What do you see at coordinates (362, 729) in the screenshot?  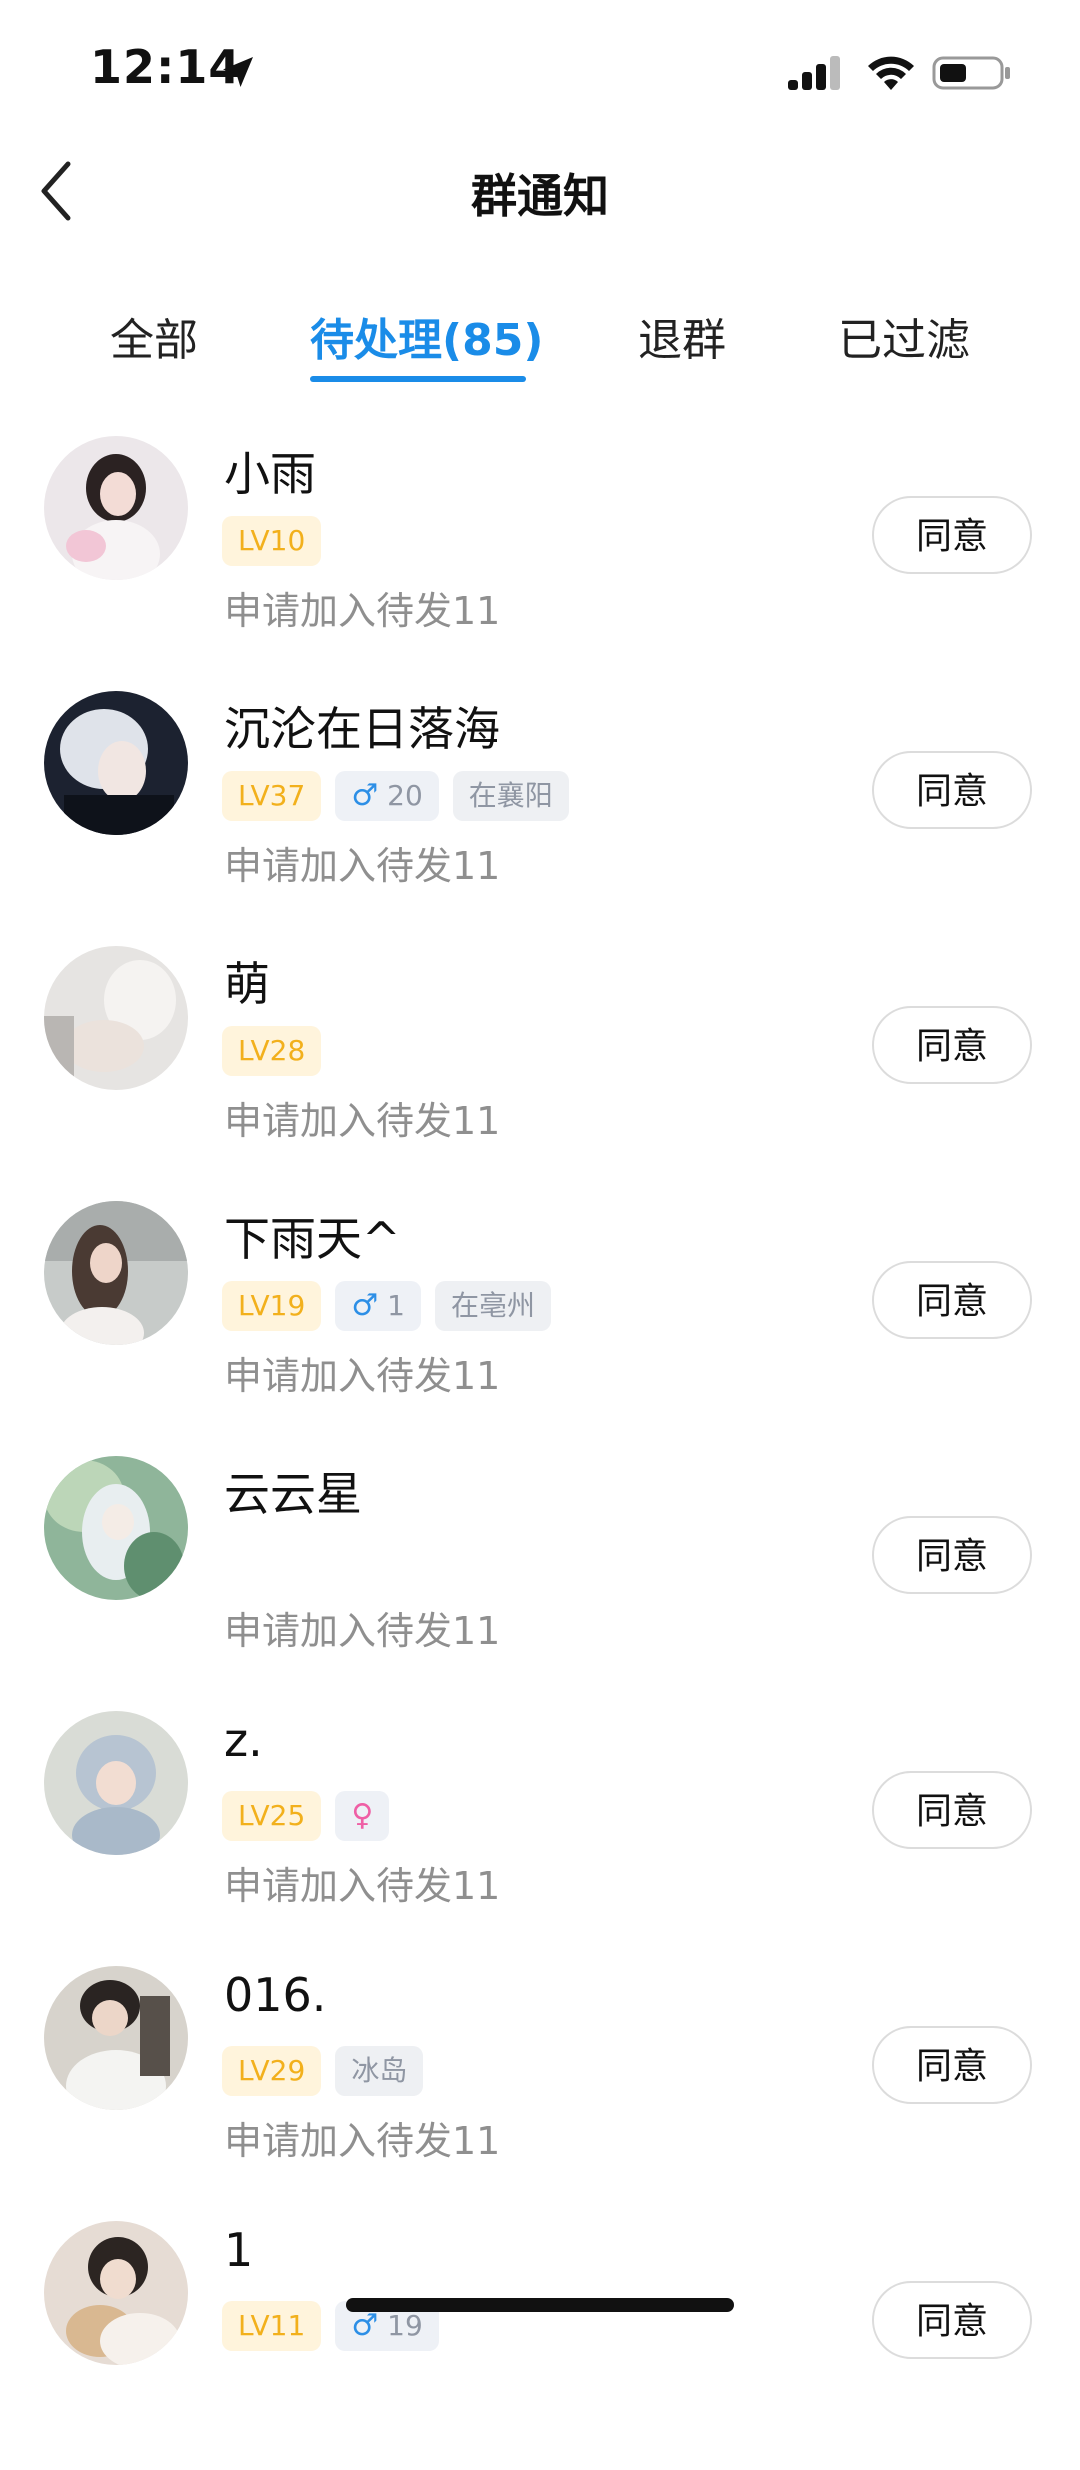 I see `user-name: 沉沦在日落海` at bounding box center [362, 729].